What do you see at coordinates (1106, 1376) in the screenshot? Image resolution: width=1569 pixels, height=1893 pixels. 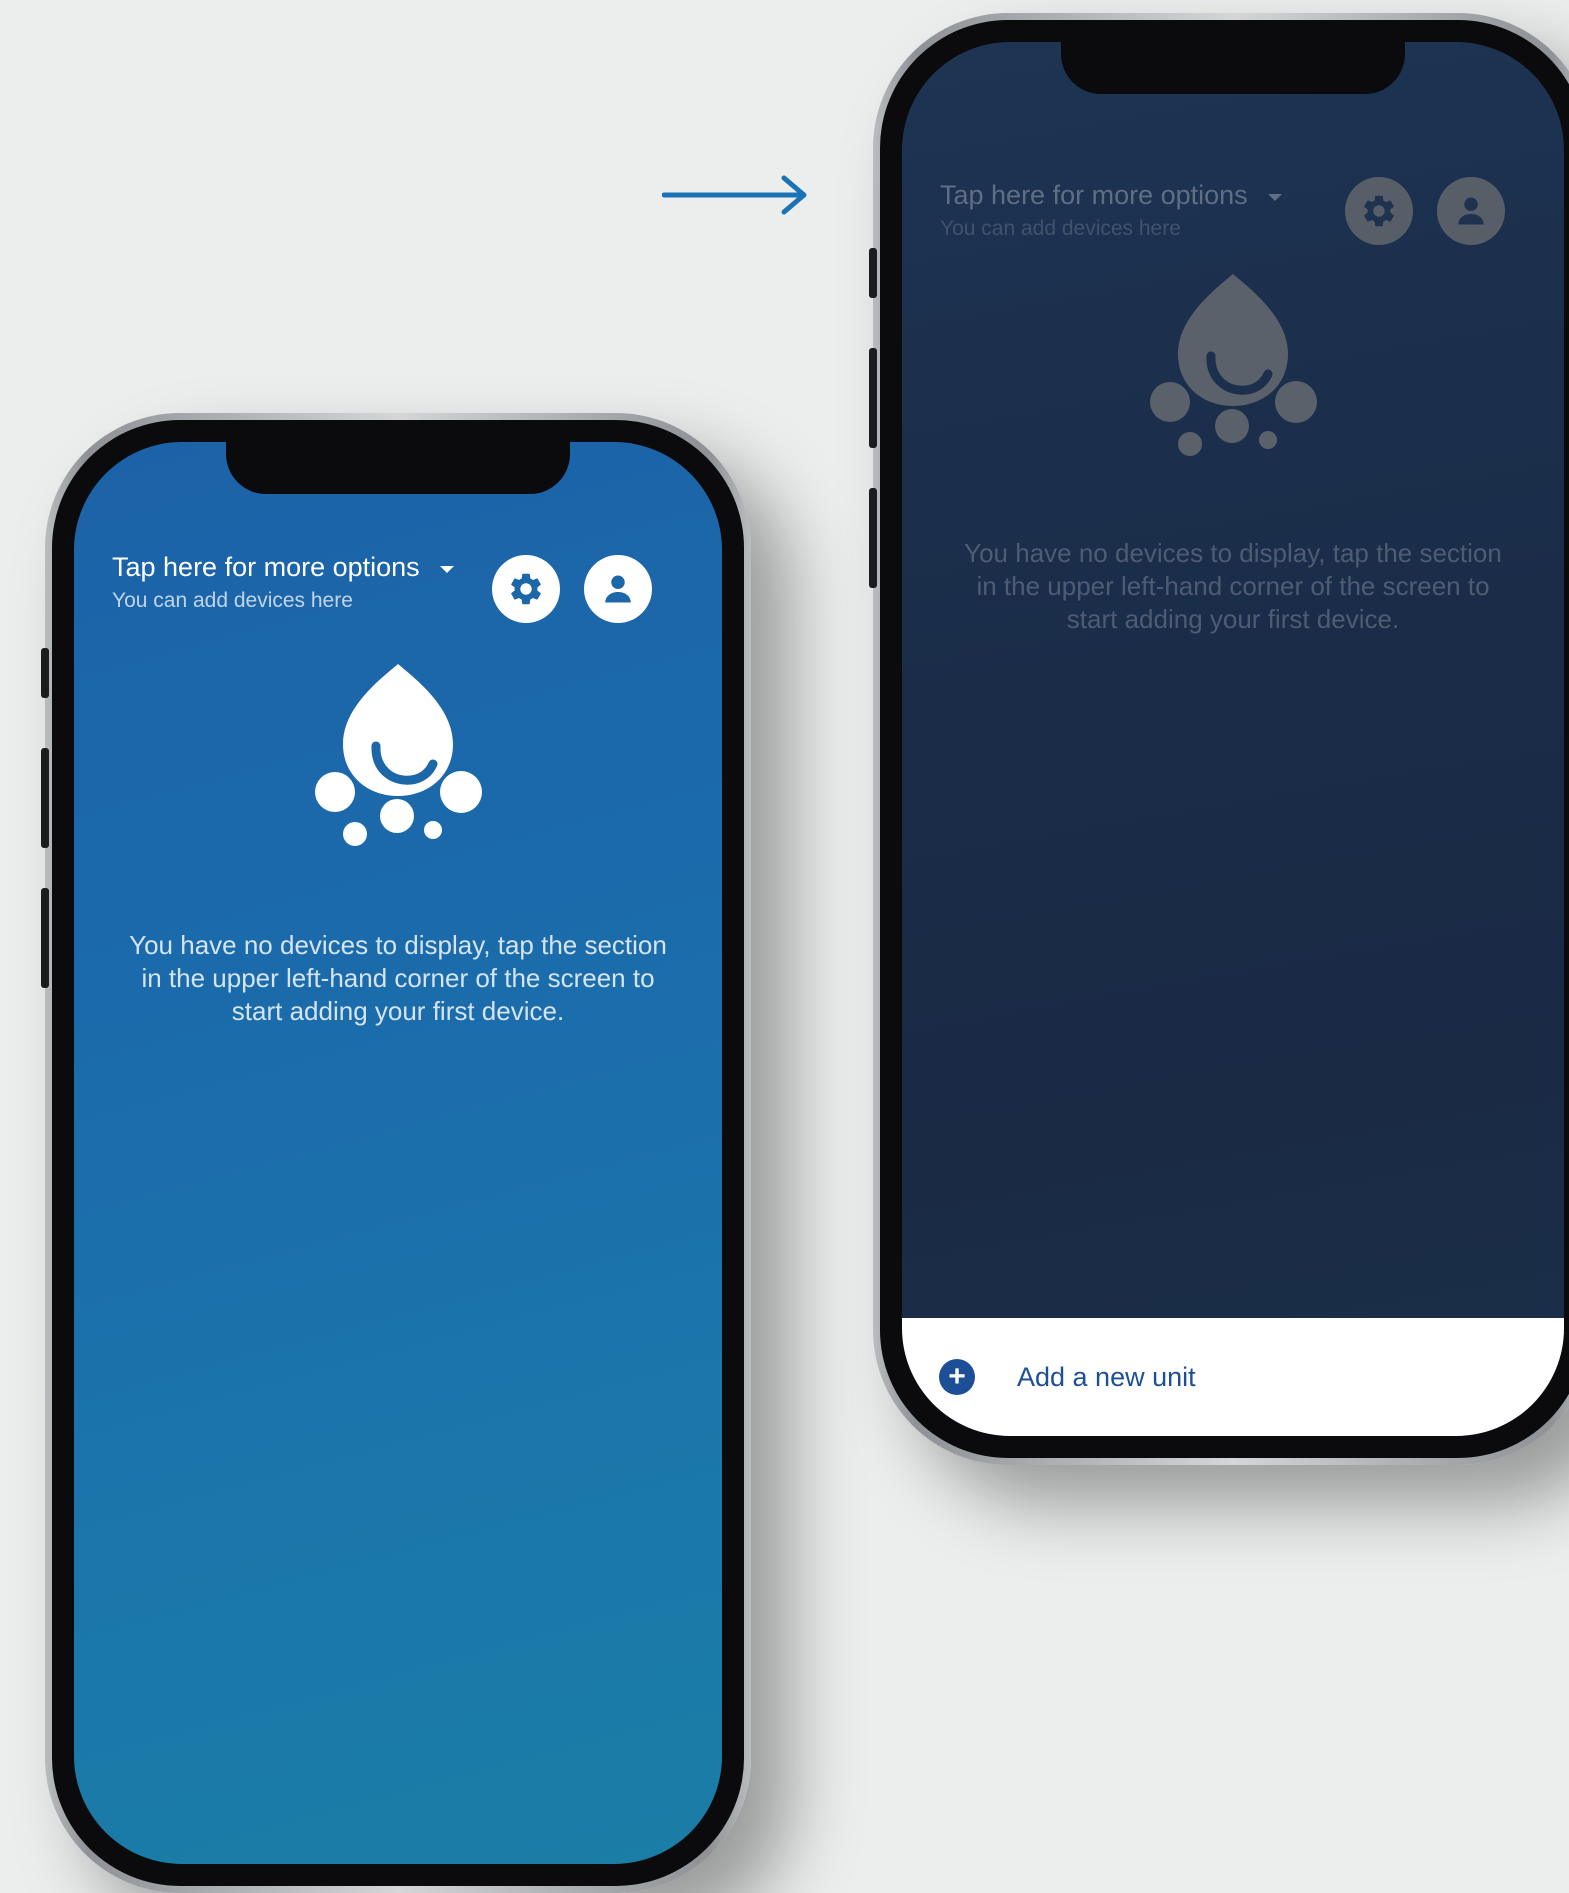 I see `add-unit-label: Add a new unit` at bounding box center [1106, 1376].